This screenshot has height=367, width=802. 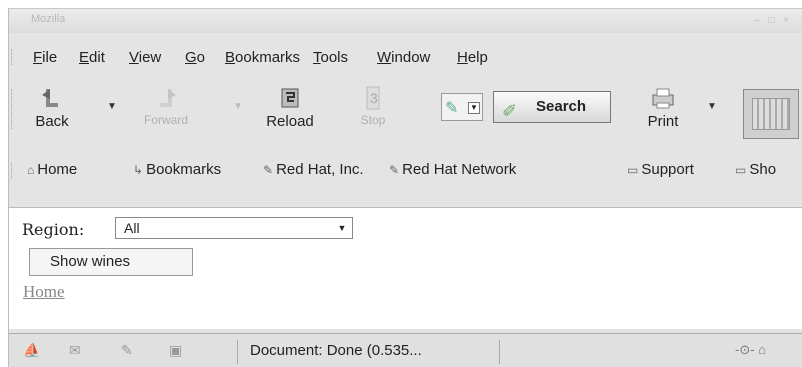 I want to click on show-wines-button: Show wines, so click(x=111, y=262).